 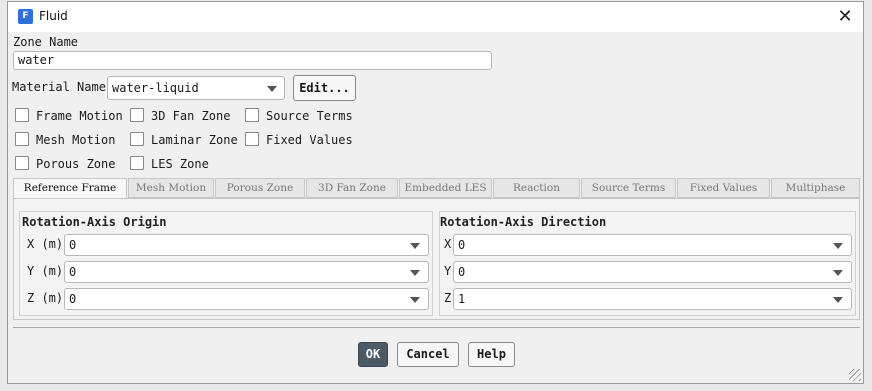 I want to click on 3d-fan-zone-checkbox: 3D Fan Zone, so click(x=180, y=115).